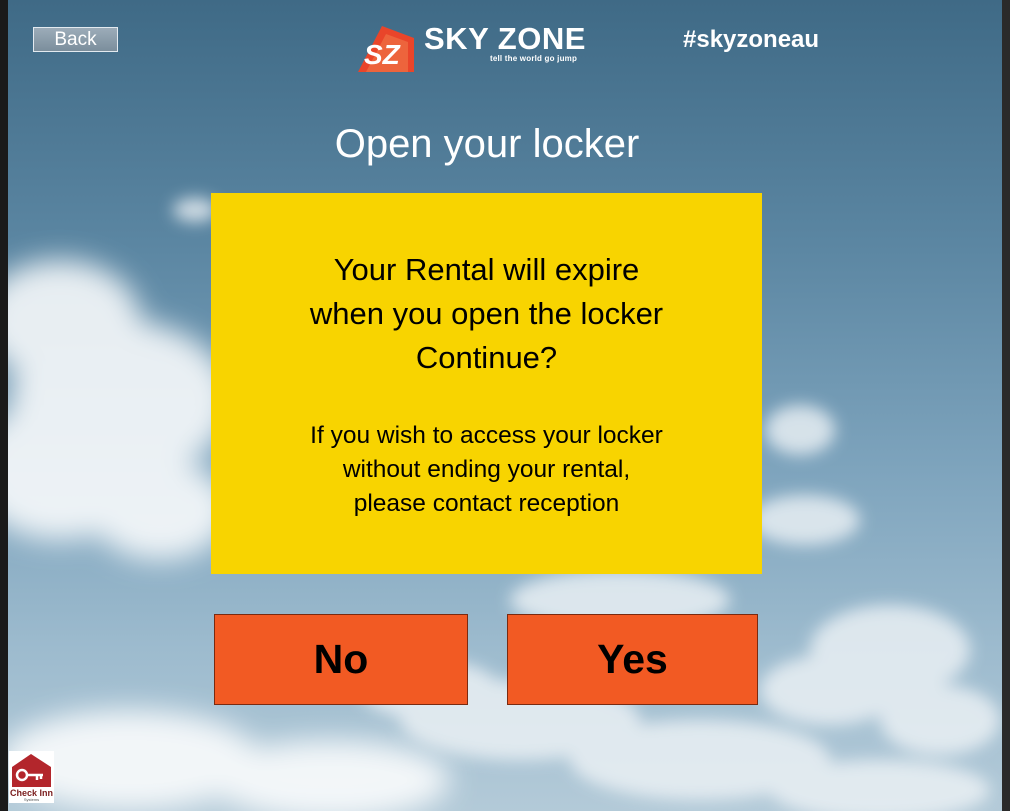 The width and height of the screenshot is (1010, 811). What do you see at coordinates (632, 659) in the screenshot?
I see `yes-button: Yes` at bounding box center [632, 659].